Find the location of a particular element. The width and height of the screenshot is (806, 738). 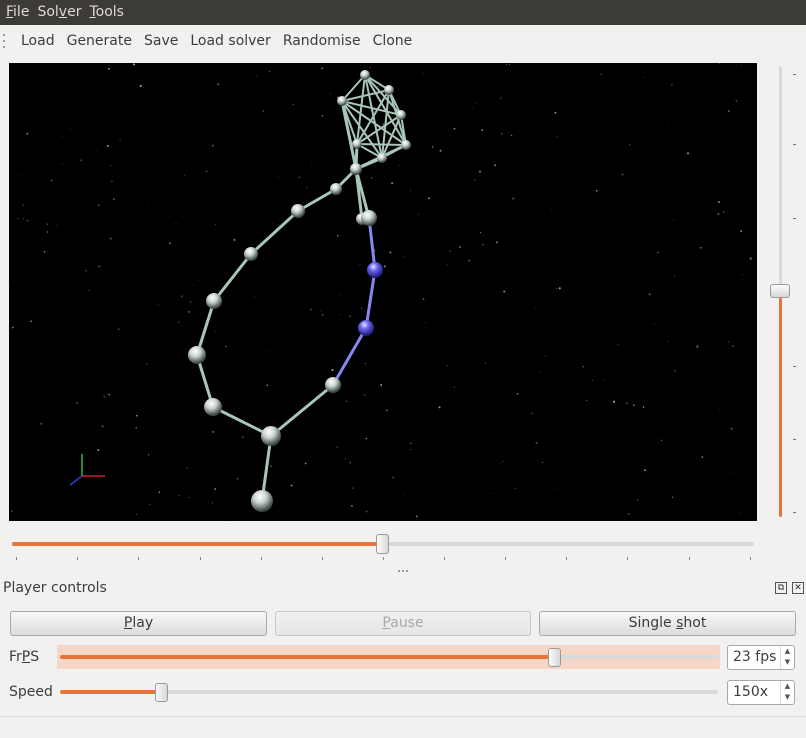

menu-file: File is located at coordinates (17, 12).